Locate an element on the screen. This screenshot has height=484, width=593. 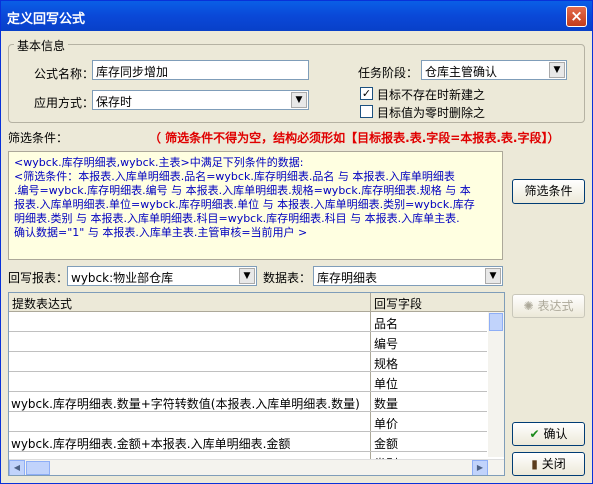
confirm-button: ✔ 确认 is located at coordinates (548, 434).